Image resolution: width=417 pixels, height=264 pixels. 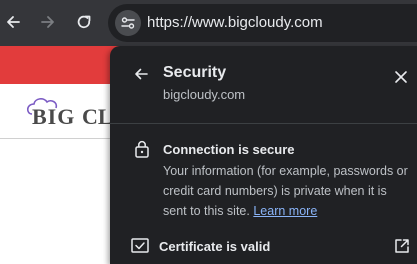 I want to click on url-text: https://www.bigcloudy.com, so click(x=235, y=22).